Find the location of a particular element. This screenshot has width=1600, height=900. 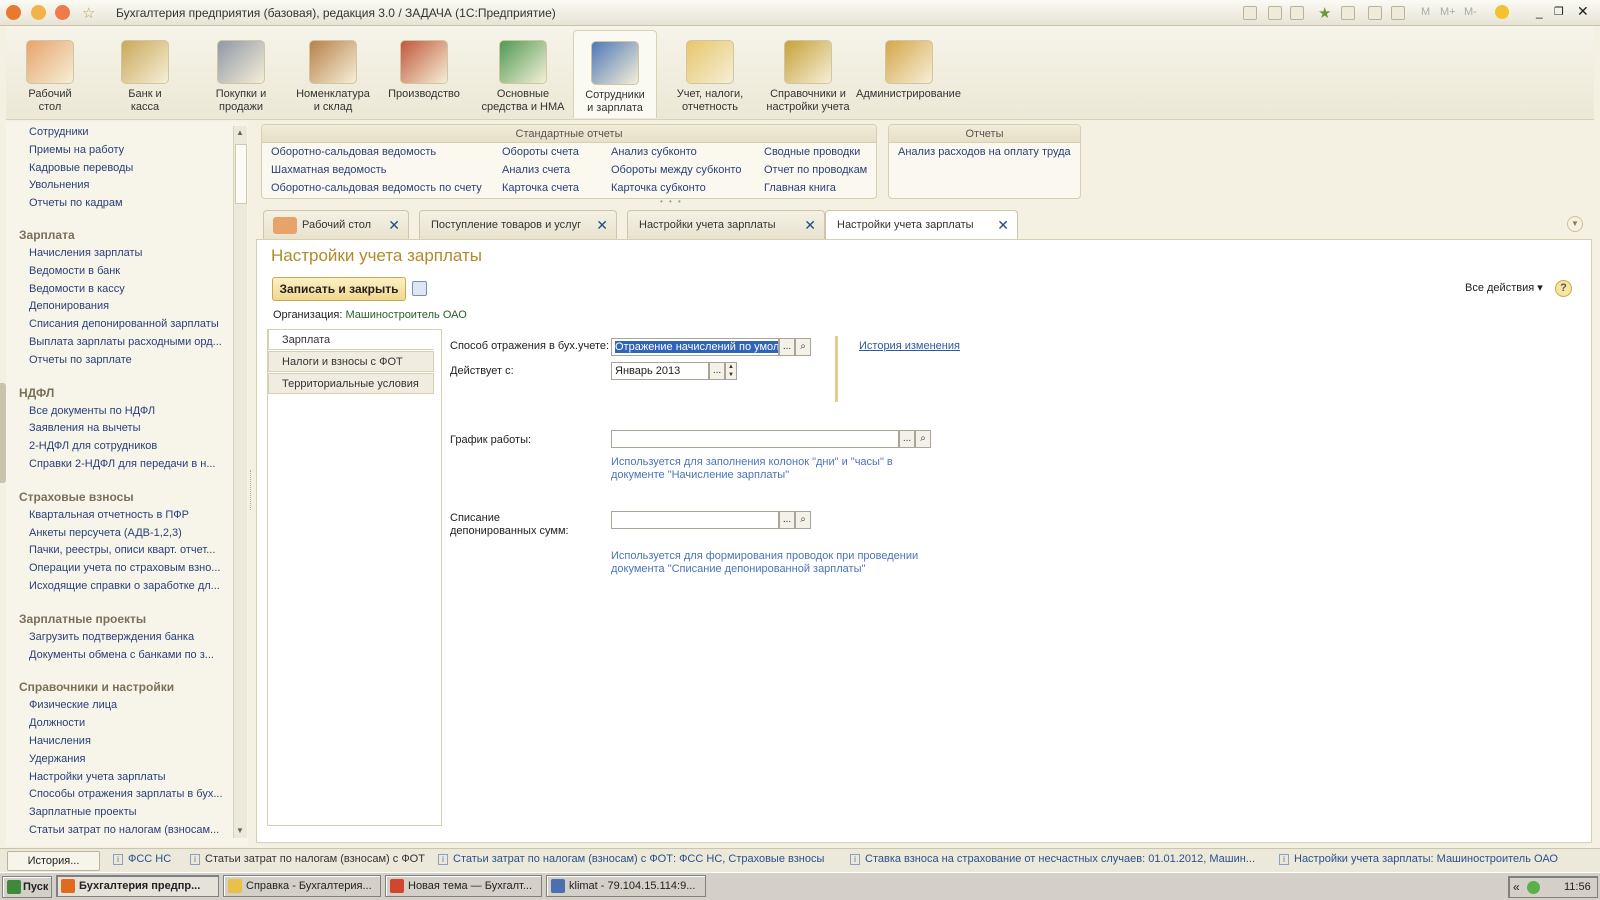

calculator-icon is located at coordinates (1375, 13).